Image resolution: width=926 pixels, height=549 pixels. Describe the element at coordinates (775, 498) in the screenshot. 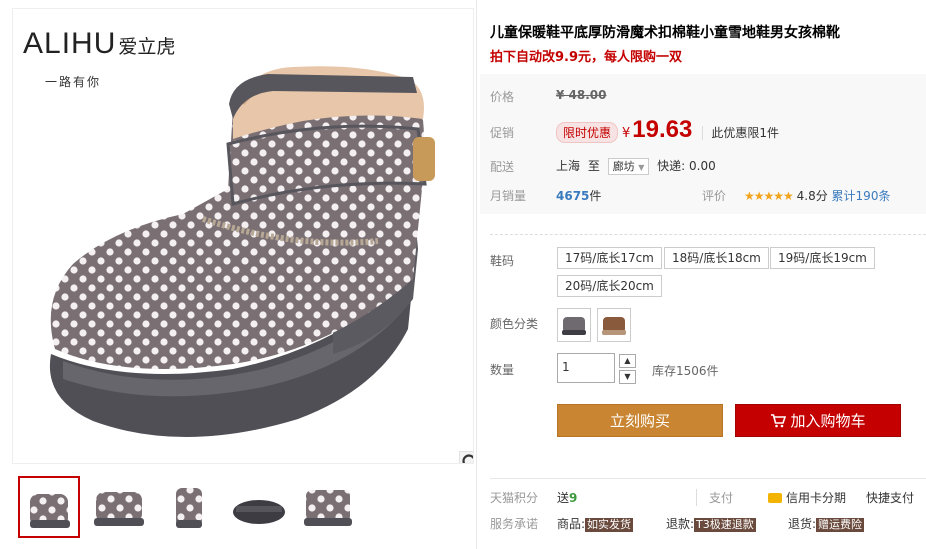

I see `credit-card-icon` at that location.